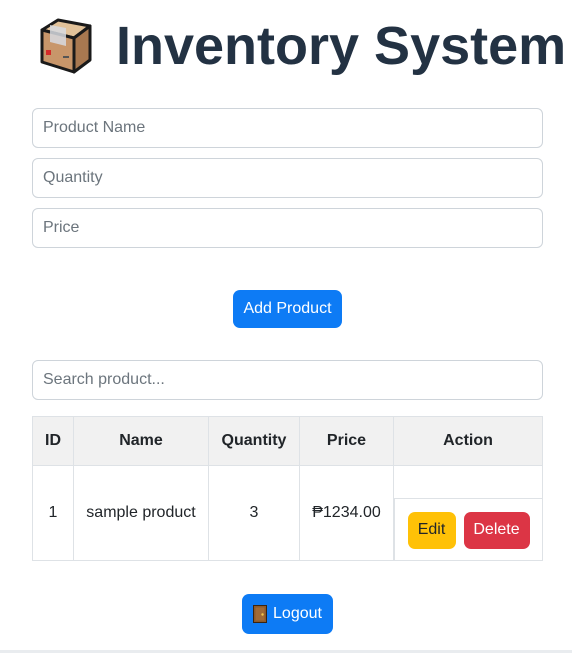 This screenshot has height=653, width=572. Describe the element at coordinates (287, 128) in the screenshot. I see `product-name-input` at that location.